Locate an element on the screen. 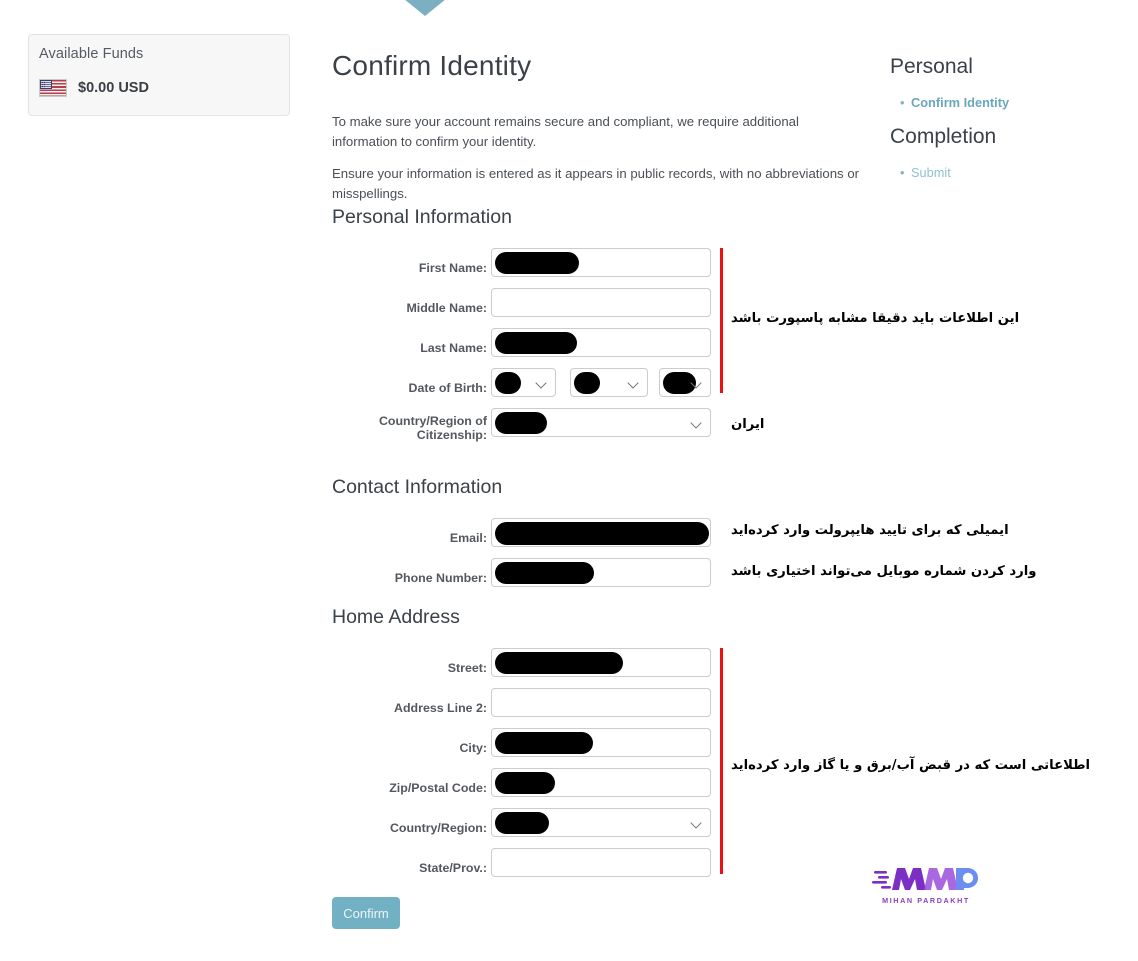  form-row-first-name: First Name: is located at coordinates (604, 268).